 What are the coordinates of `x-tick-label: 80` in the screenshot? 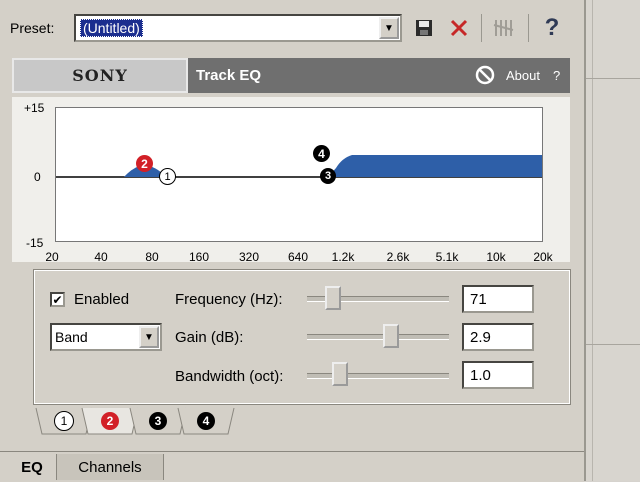 It's located at (152, 257).